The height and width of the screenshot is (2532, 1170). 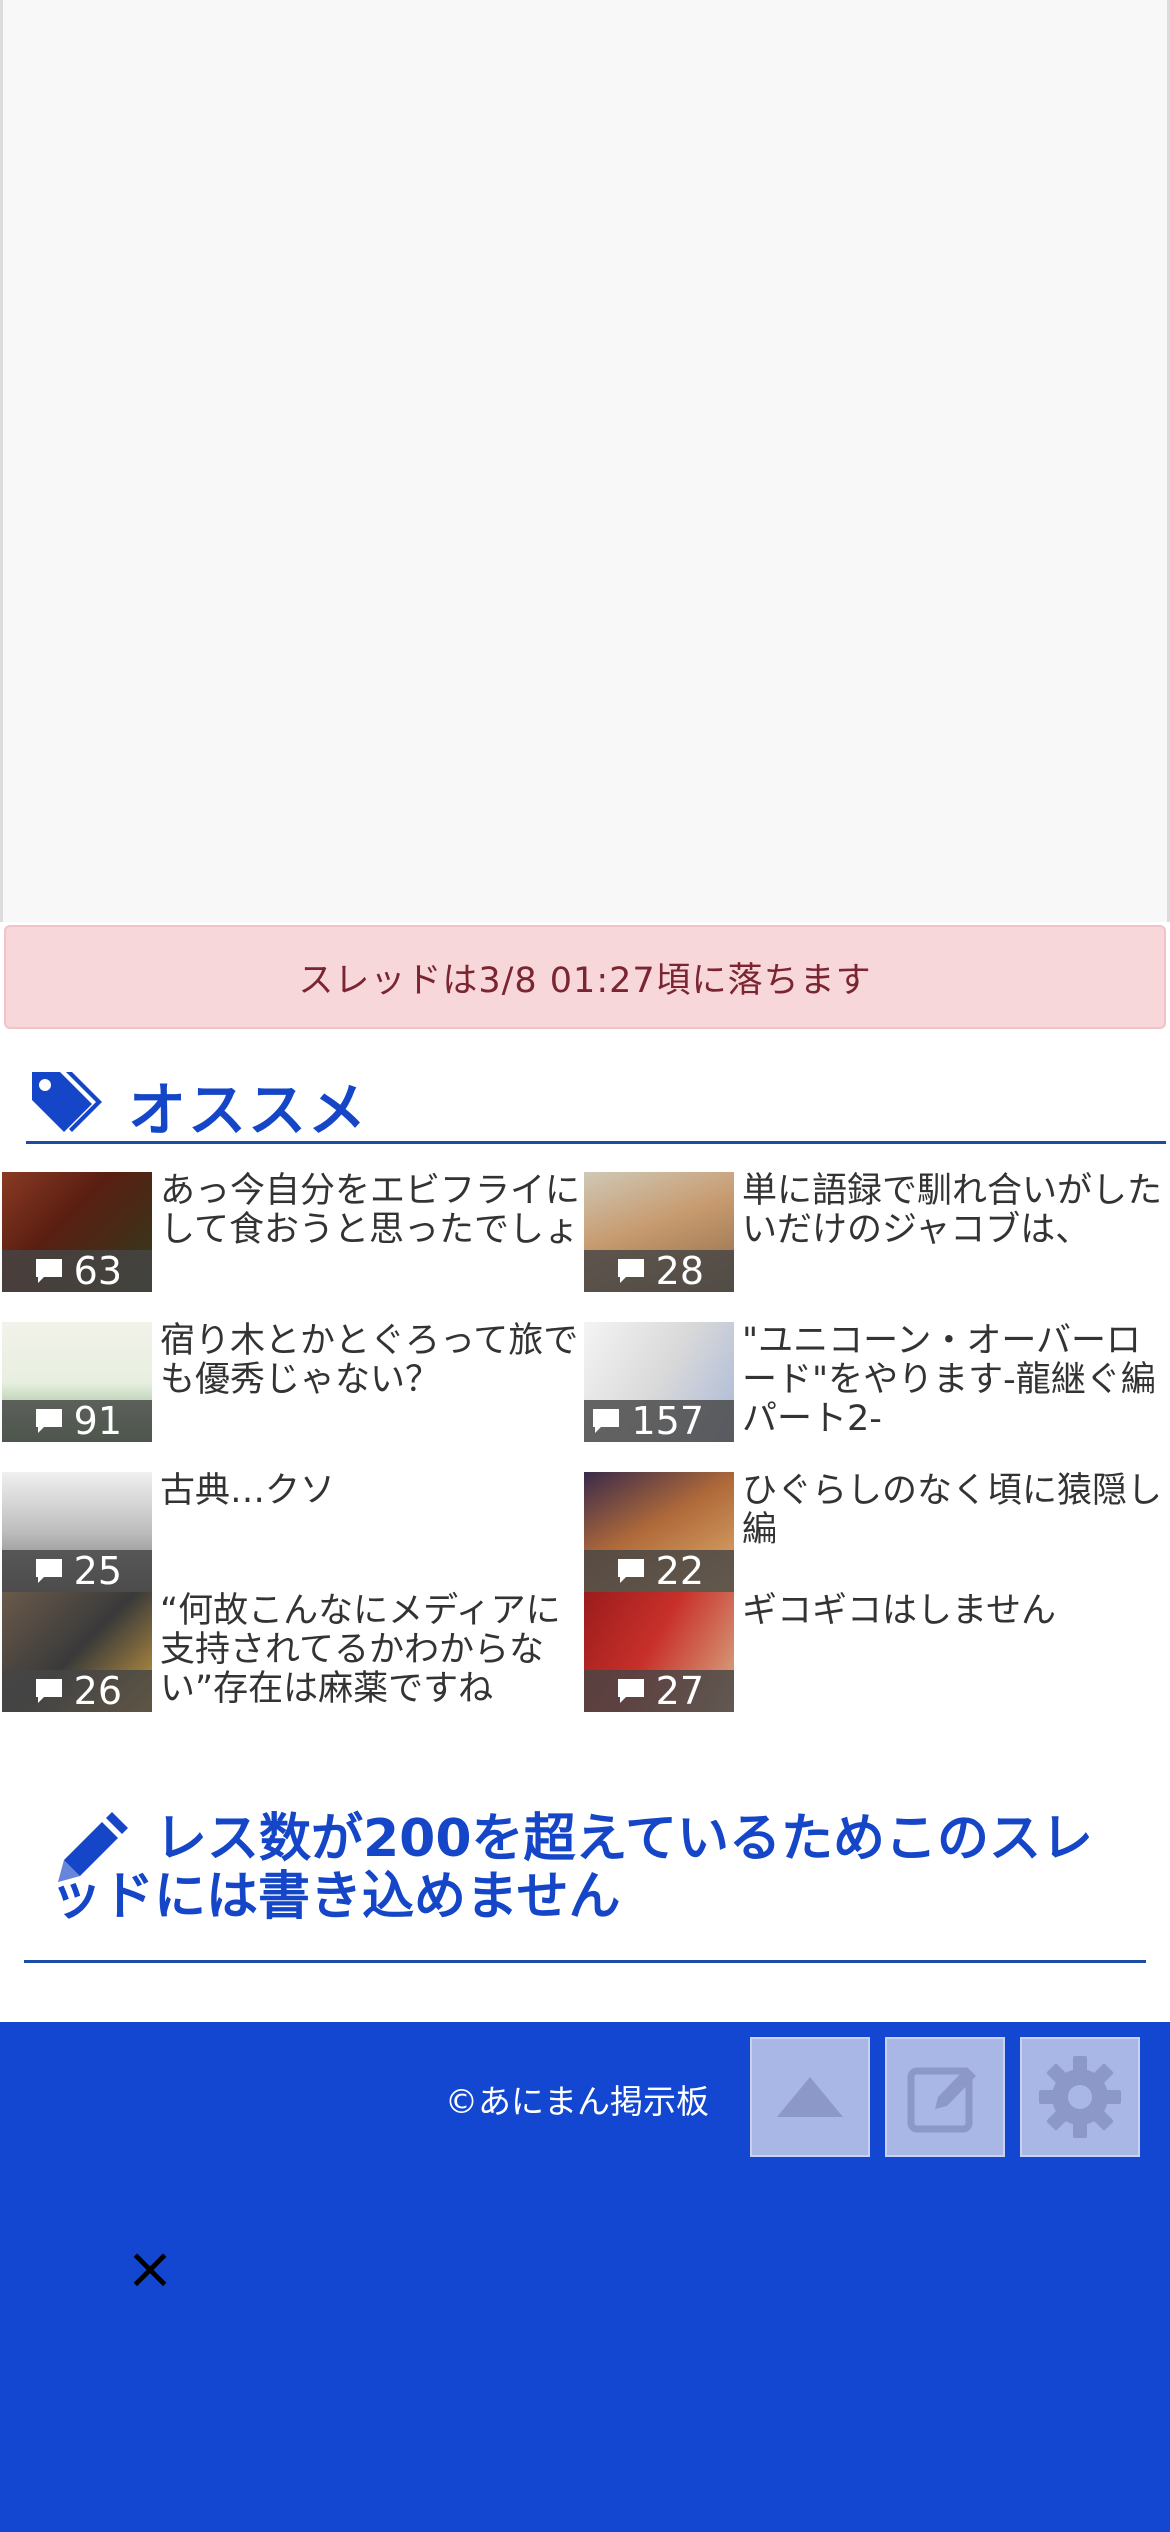 I want to click on comment-count: 91, so click(x=97, y=1420).